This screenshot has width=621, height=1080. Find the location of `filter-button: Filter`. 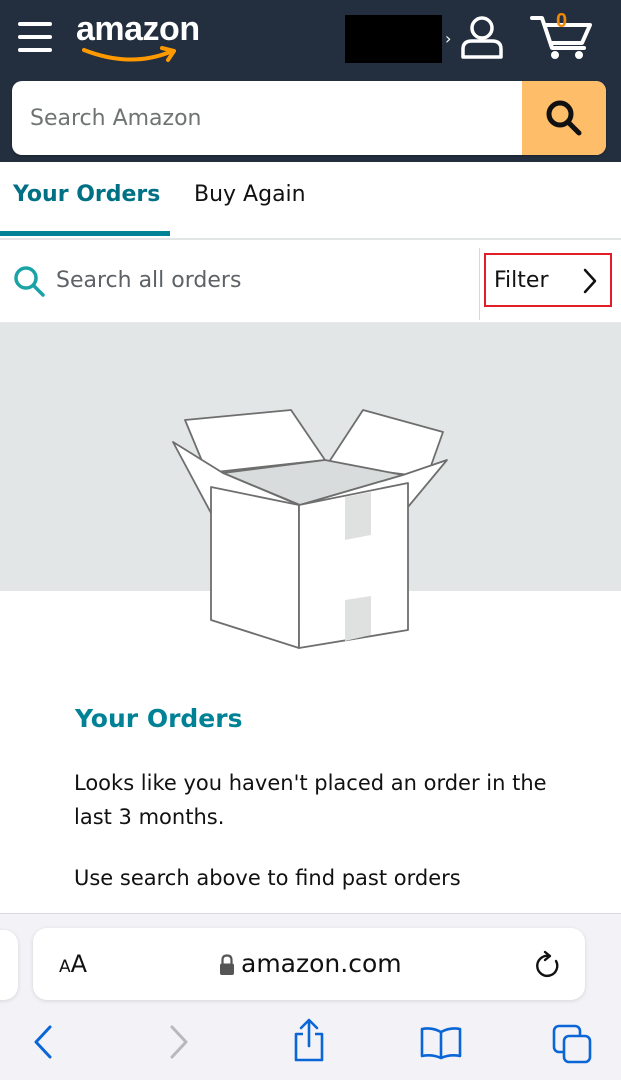

filter-button: Filter is located at coordinates (548, 280).